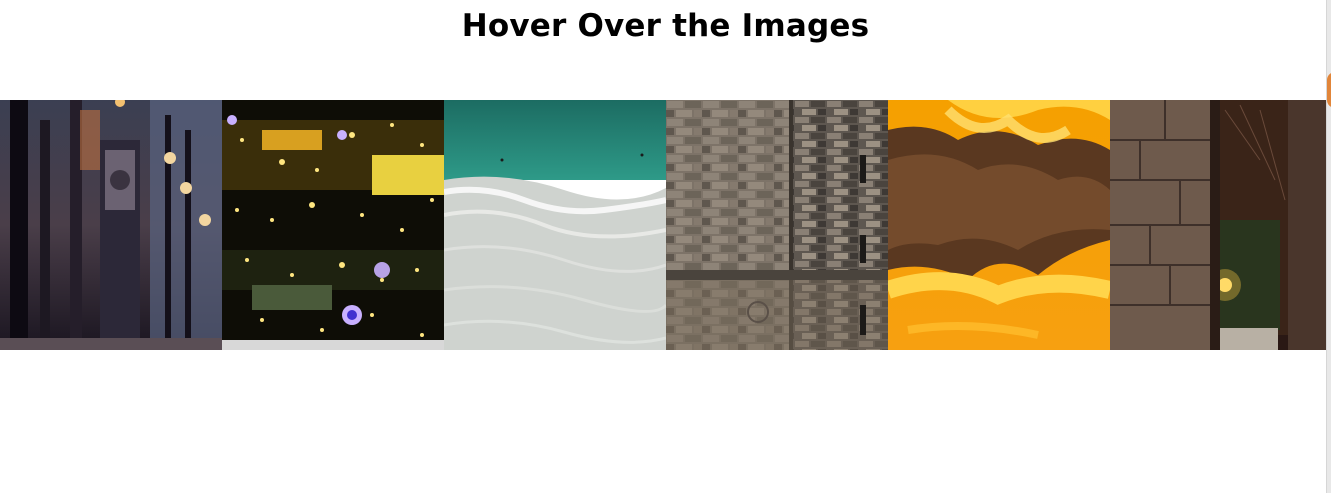  Describe the element at coordinates (777, 225) in the screenshot. I see `gallery-image-stone-tower-wall` at that location.